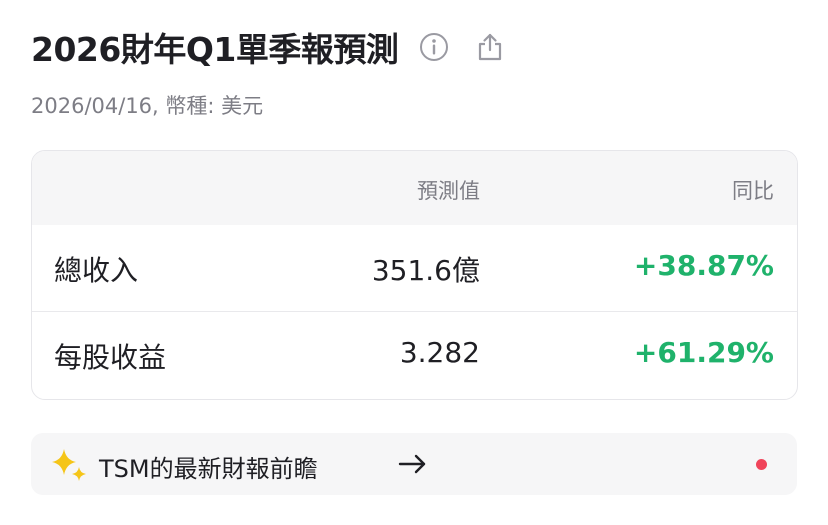  What do you see at coordinates (96, 270) in the screenshot?
I see `row-label: 總收入` at bounding box center [96, 270].